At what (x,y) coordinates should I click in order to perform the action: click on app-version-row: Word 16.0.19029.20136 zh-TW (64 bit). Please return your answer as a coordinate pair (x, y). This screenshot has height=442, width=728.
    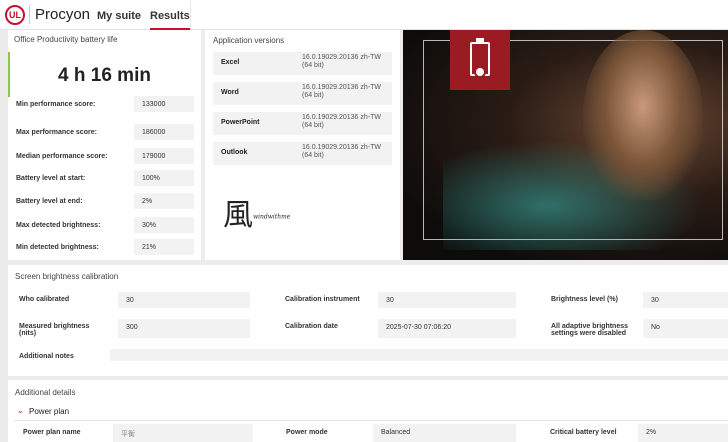
    Looking at the image, I should click on (302, 93).